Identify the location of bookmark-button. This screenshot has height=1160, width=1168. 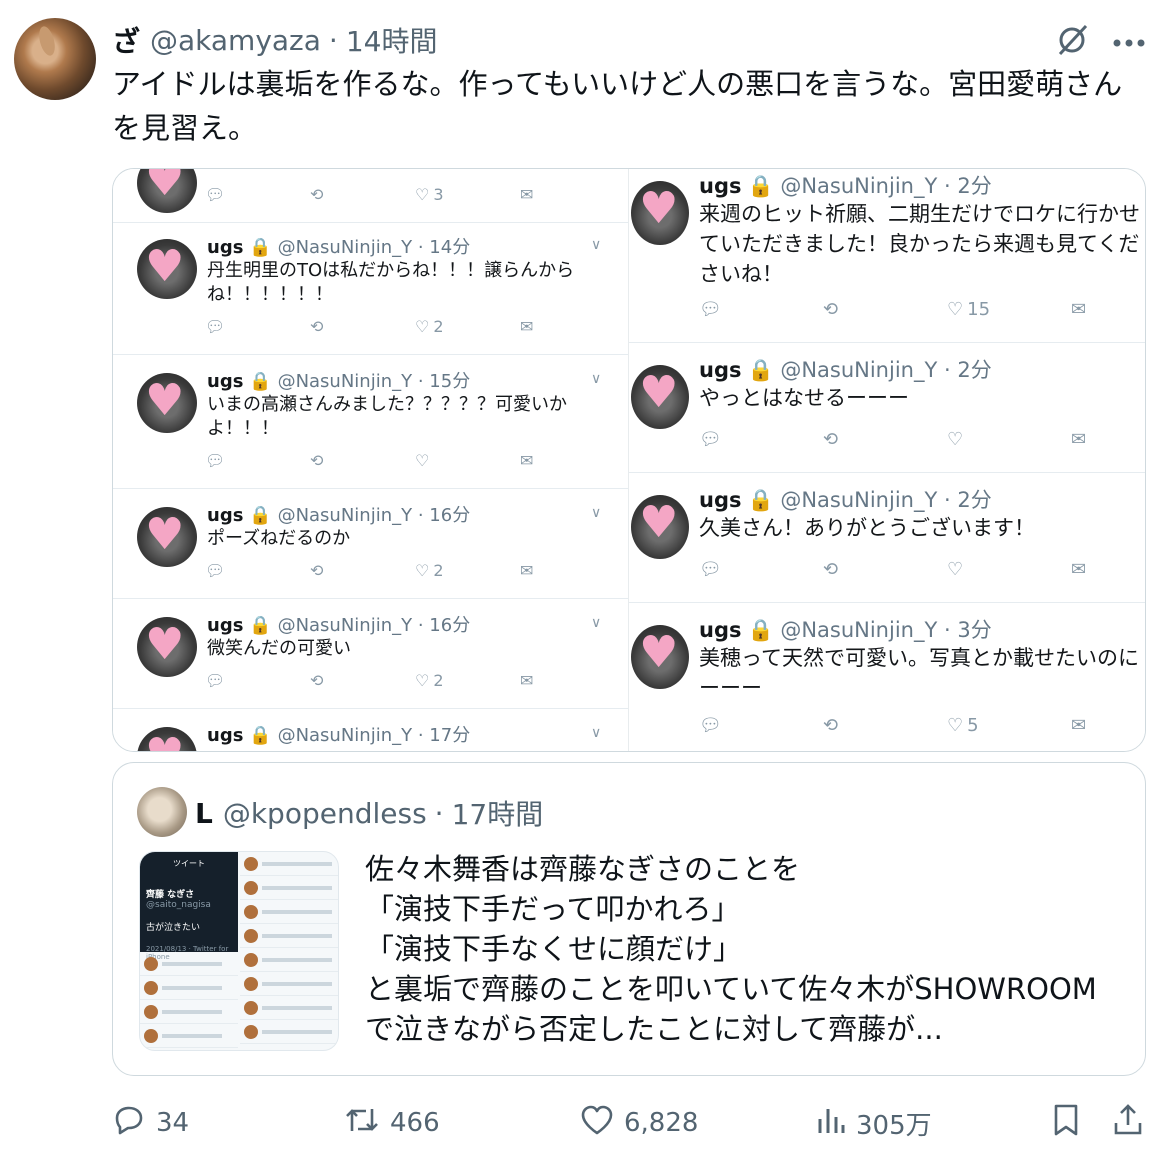
(1066, 1123).